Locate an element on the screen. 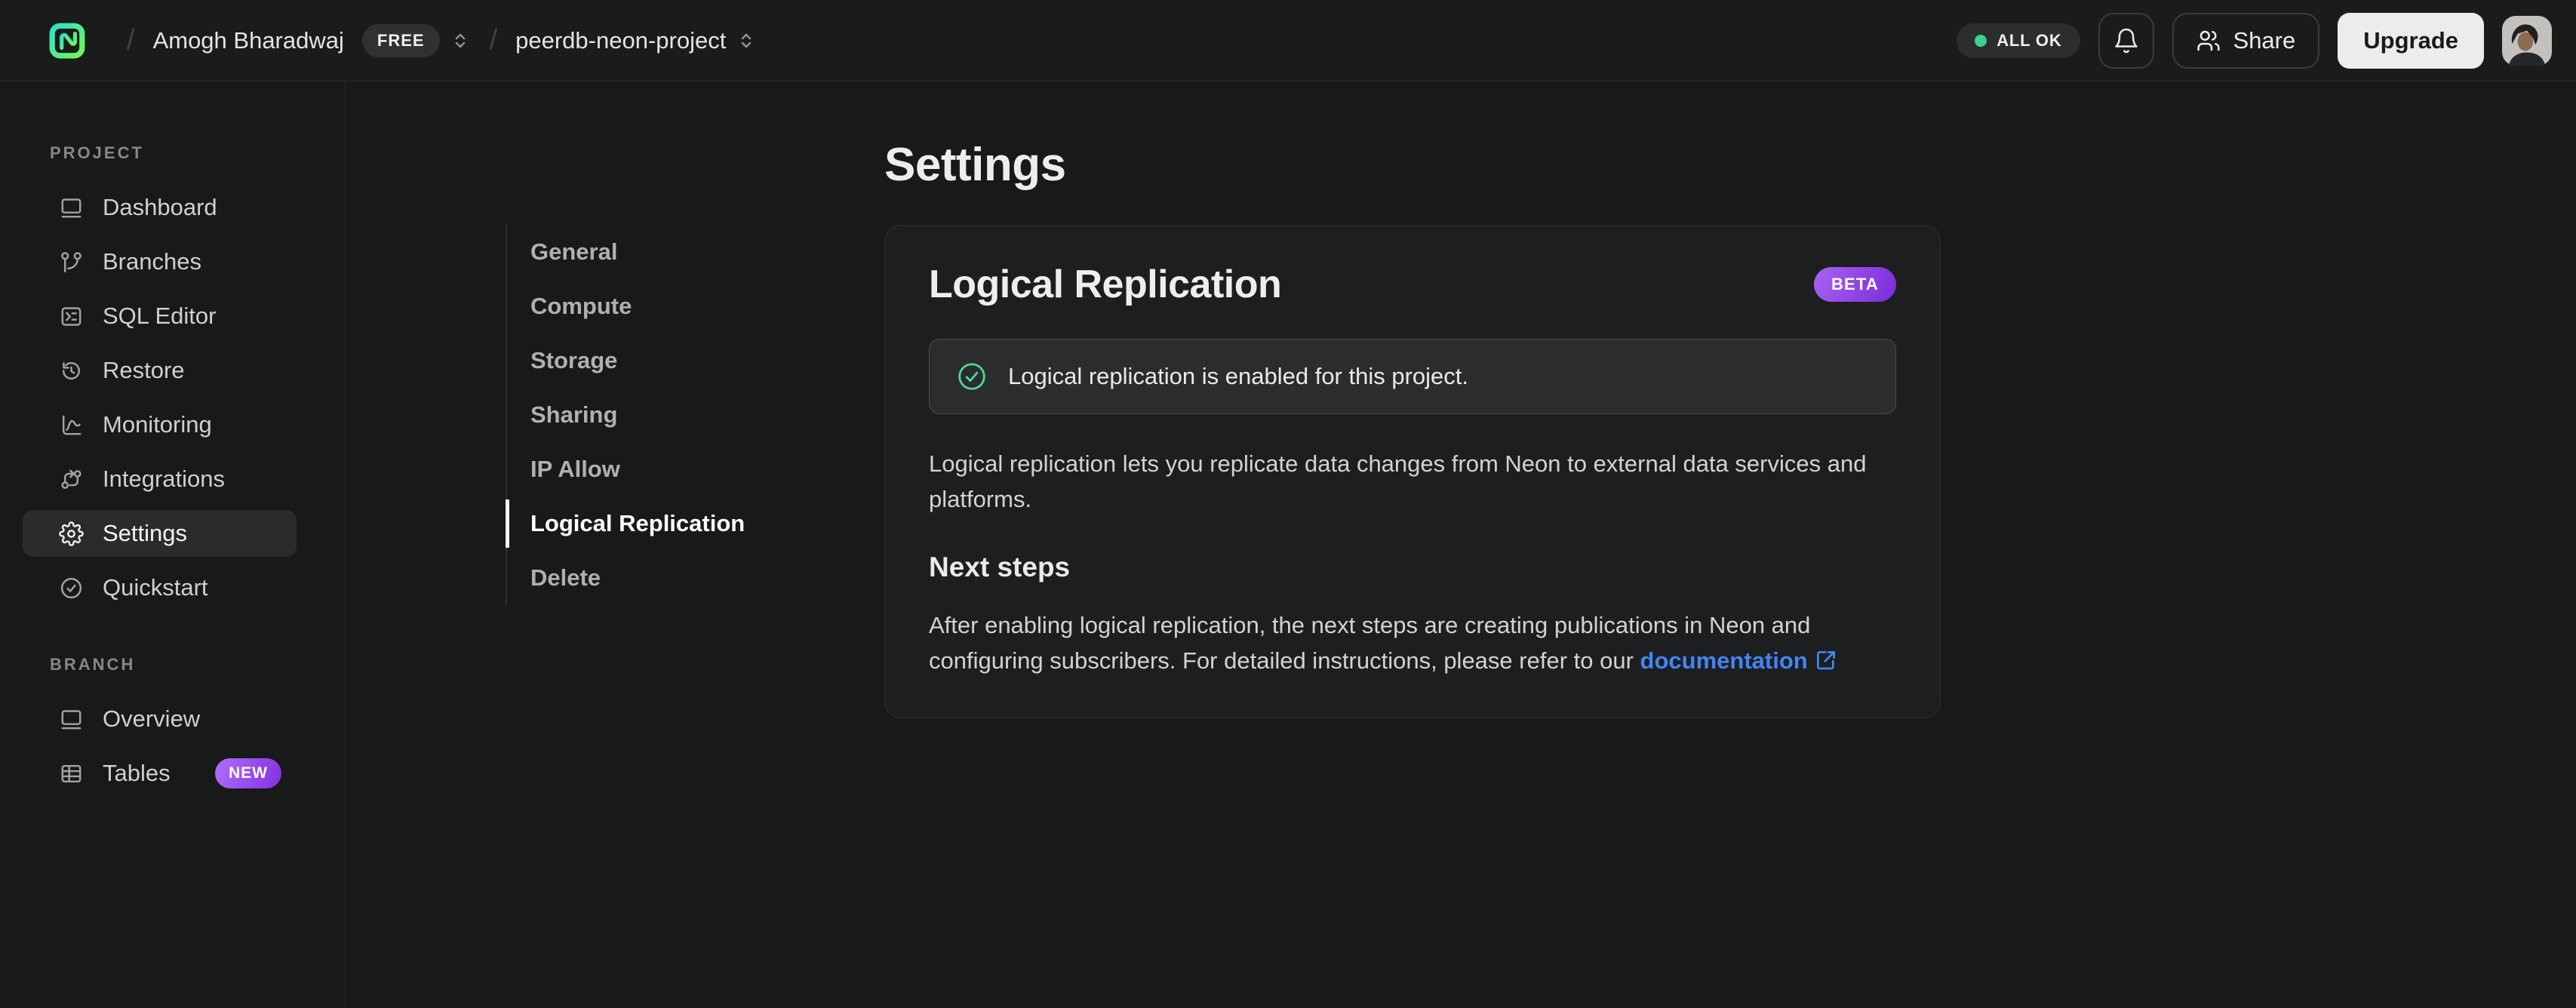  bell-icon is located at coordinates (2126, 40).